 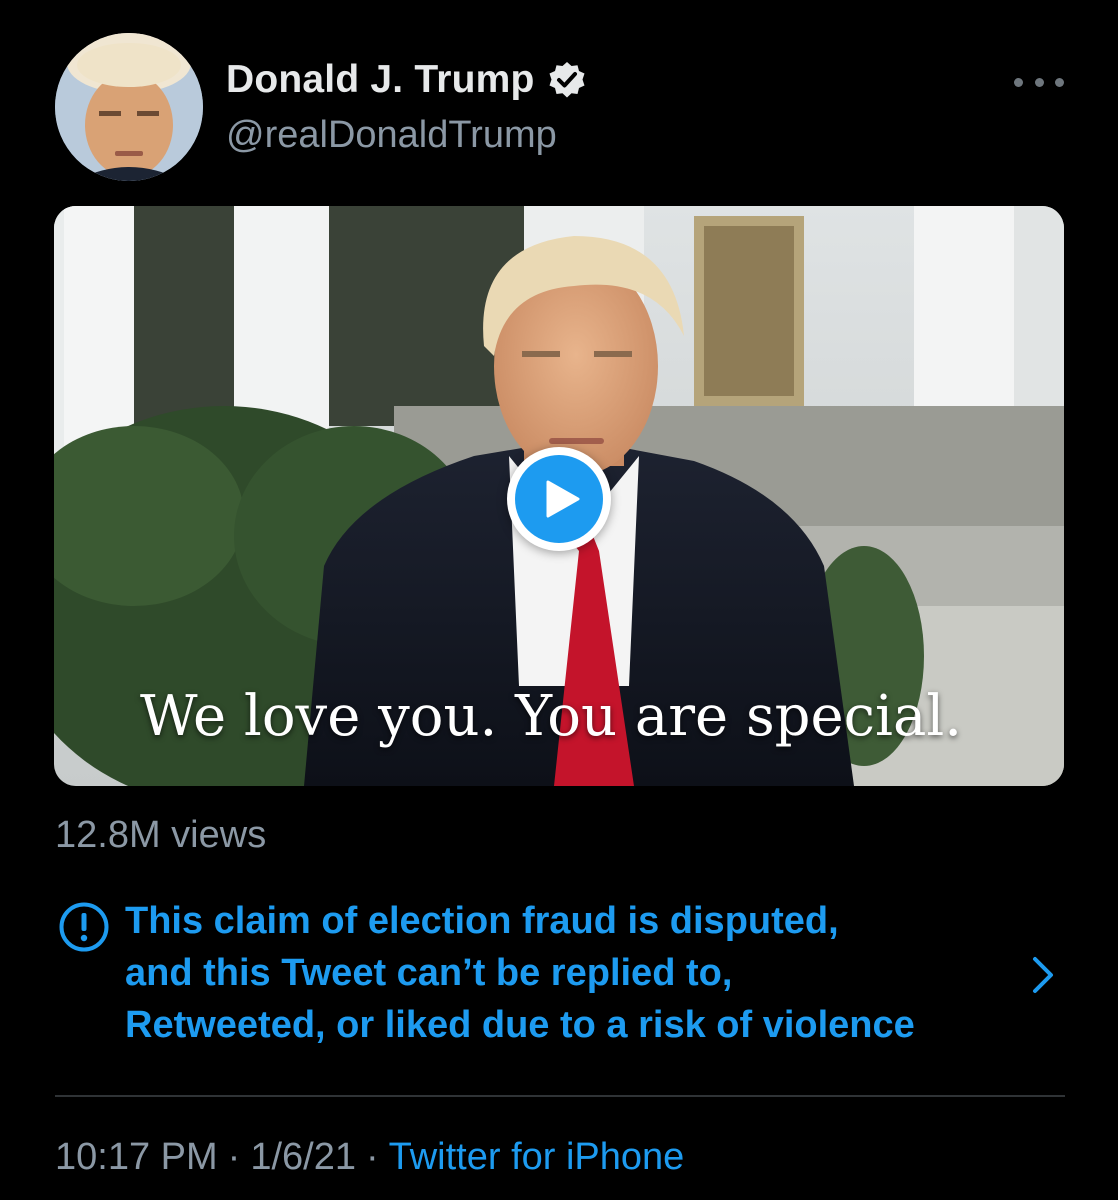 I want to click on play-button, so click(x=559, y=499).